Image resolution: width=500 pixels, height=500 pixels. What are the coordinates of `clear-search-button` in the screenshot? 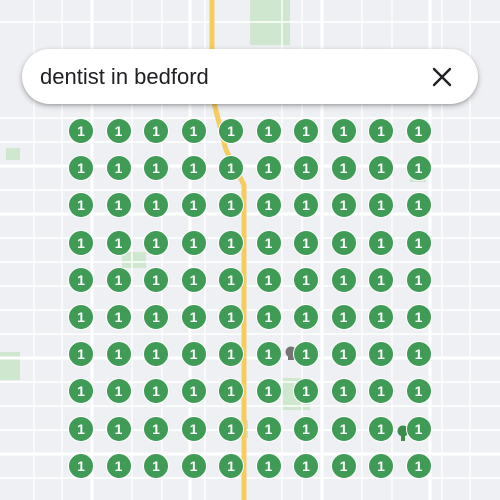 It's located at (442, 77).